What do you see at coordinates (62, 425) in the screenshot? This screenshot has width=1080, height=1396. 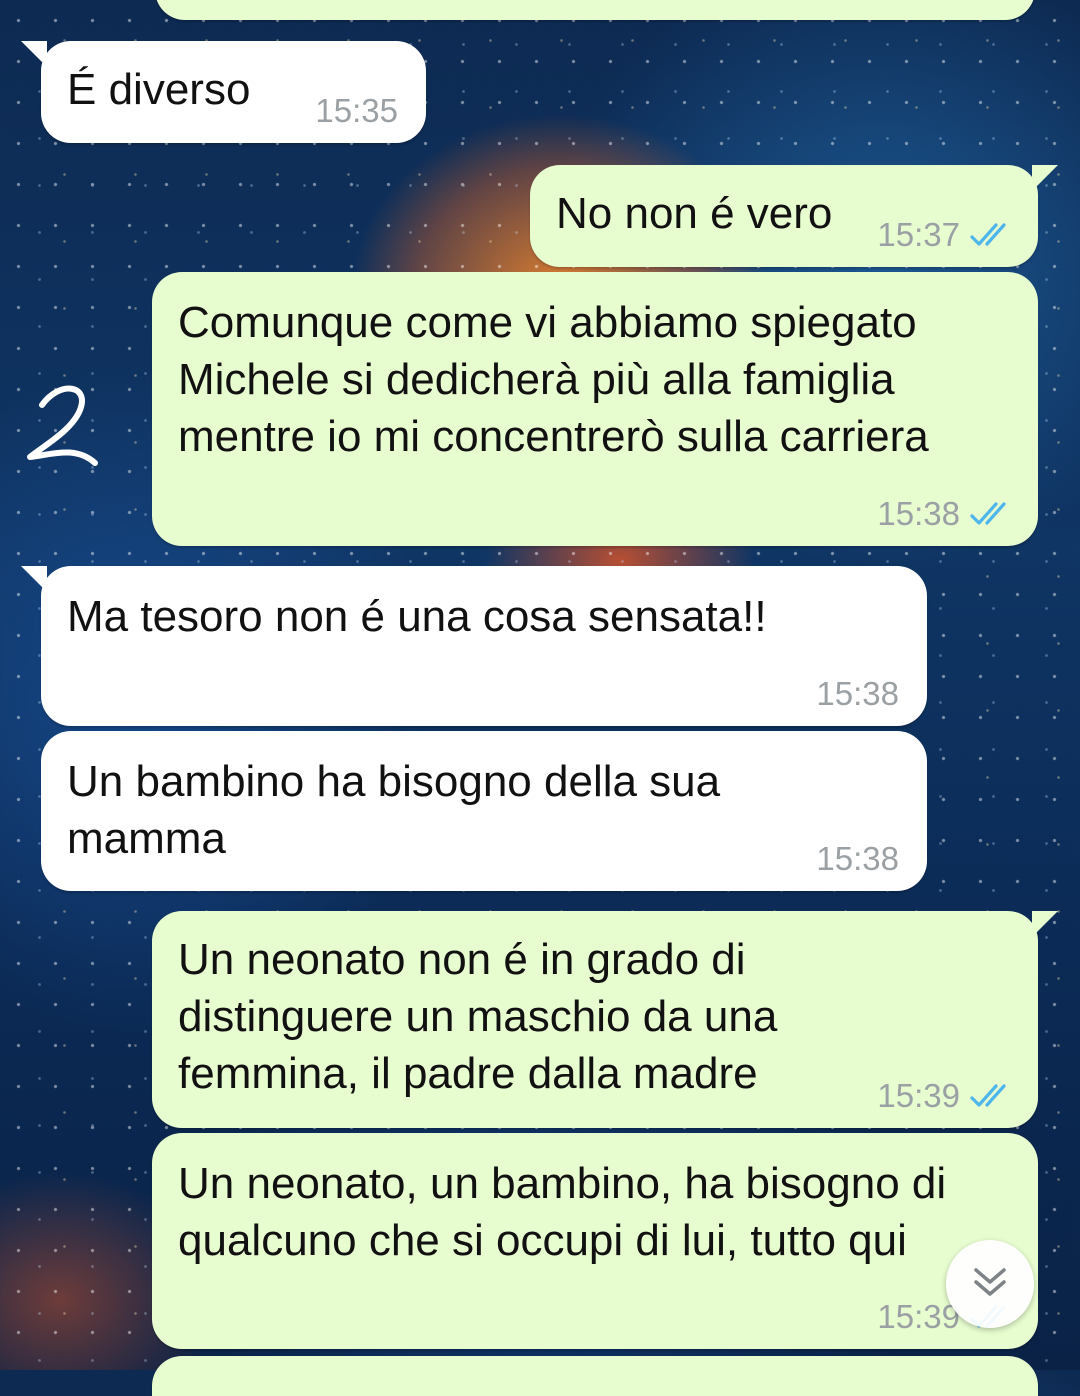 I see `handwritten-scribble` at bounding box center [62, 425].